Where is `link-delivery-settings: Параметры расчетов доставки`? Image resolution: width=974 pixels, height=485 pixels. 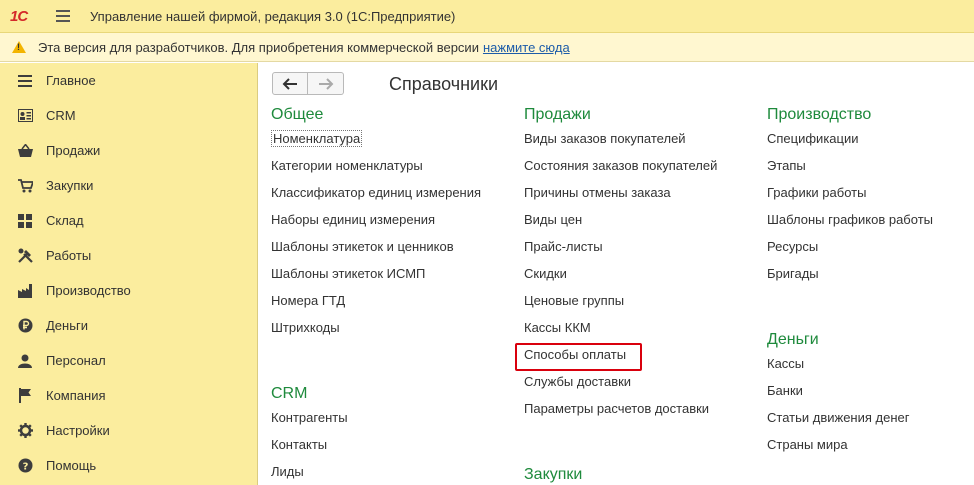 link-delivery-settings: Параметры расчетов доставки is located at coordinates (639, 408).